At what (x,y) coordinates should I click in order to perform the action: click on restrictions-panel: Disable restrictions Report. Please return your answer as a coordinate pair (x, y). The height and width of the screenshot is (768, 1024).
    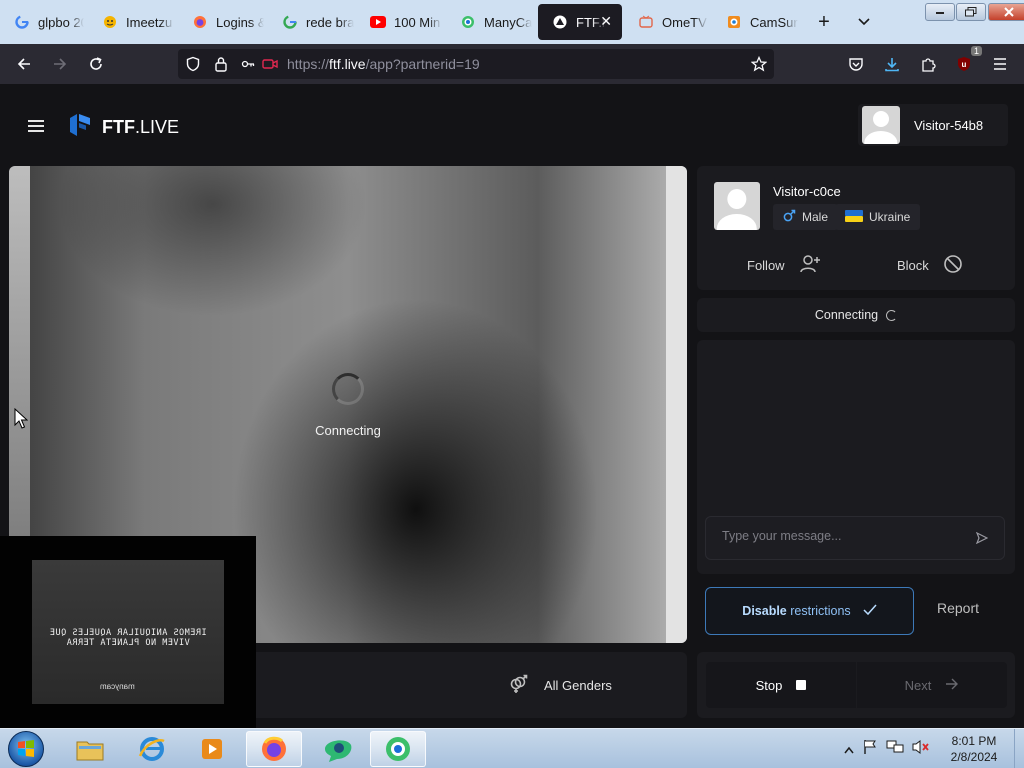
    Looking at the image, I should click on (856, 610).